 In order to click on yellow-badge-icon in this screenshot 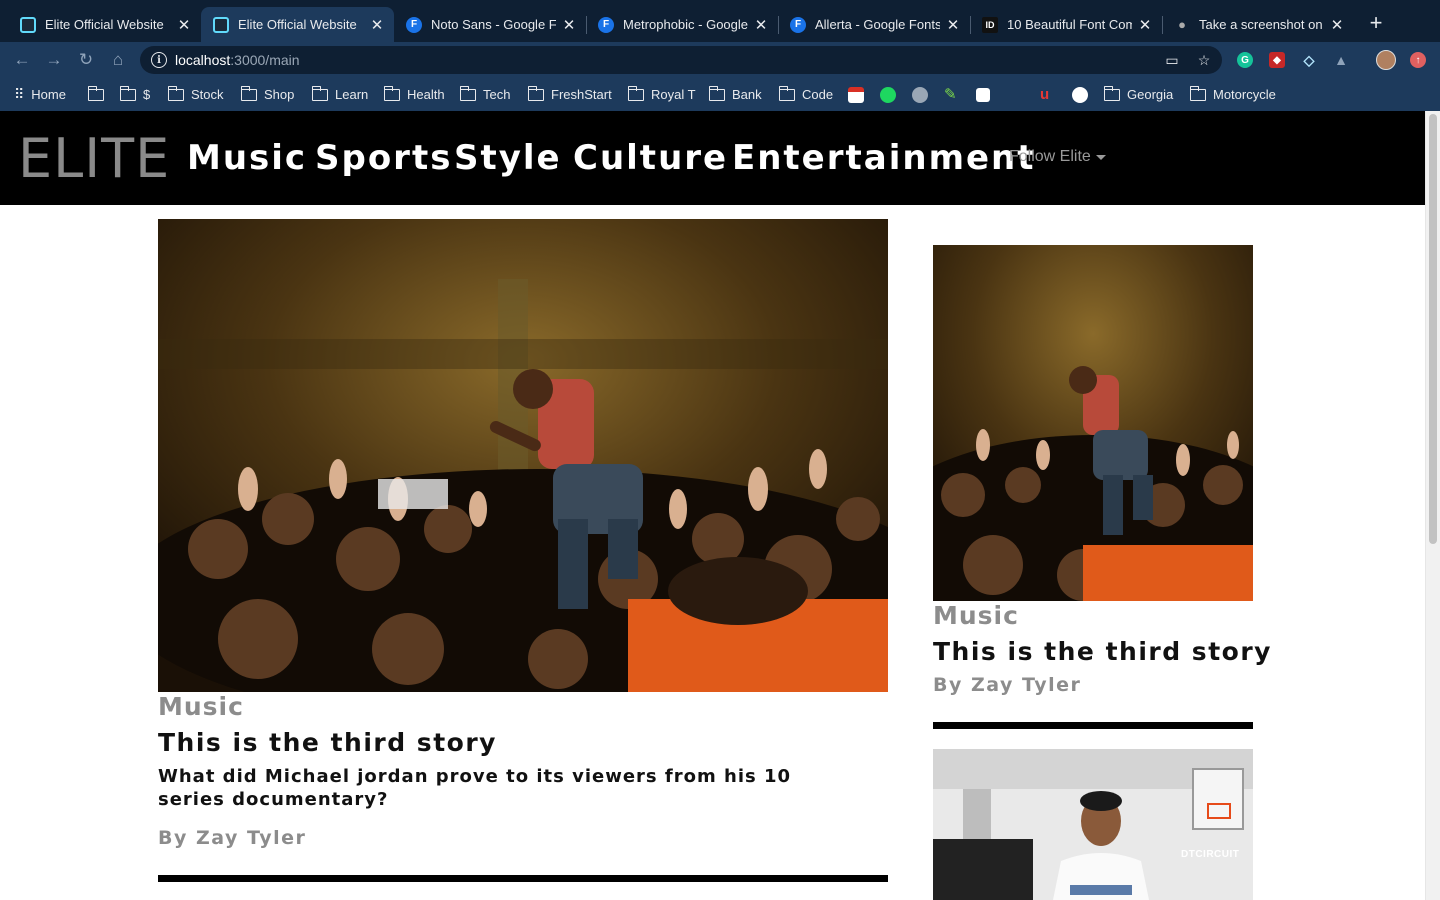, I will do `click(1080, 95)`.